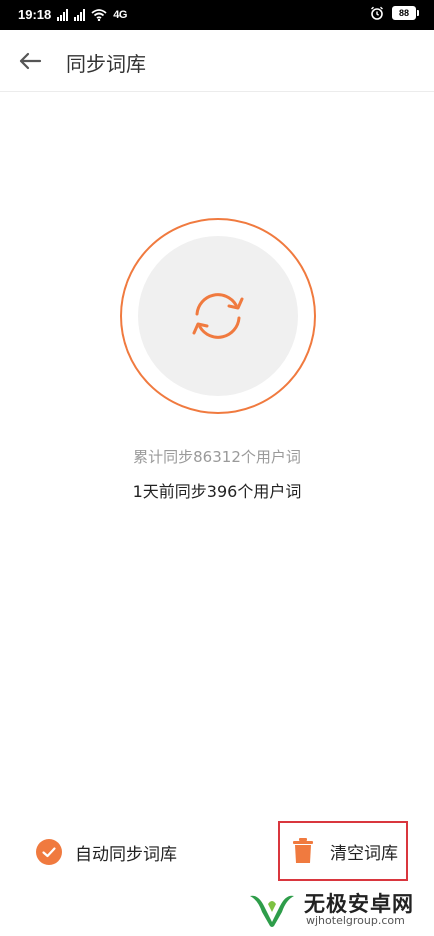  Describe the element at coordinates (217, 457) in the screenshot. I see `total-sync-count: 累计同步86312个用户词` at that location.